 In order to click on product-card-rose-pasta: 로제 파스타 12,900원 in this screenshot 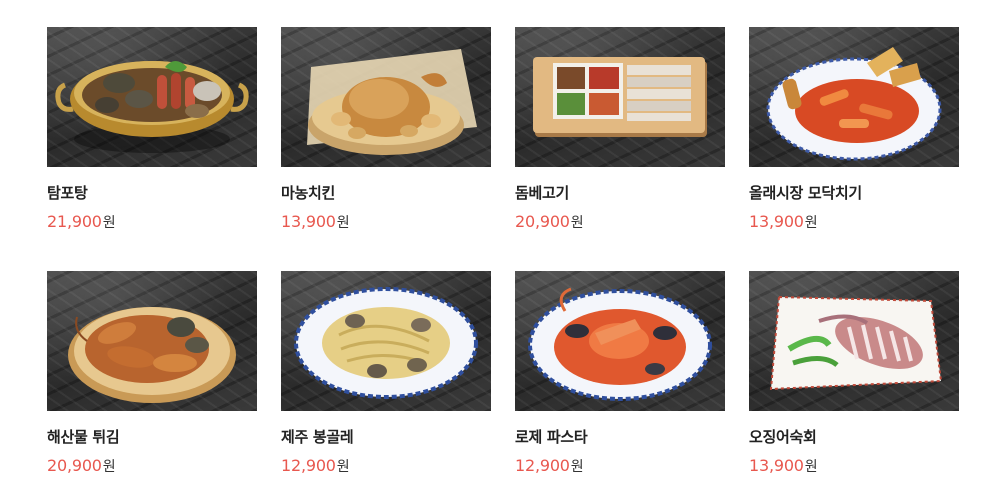, I will do `click(620, 373)`.